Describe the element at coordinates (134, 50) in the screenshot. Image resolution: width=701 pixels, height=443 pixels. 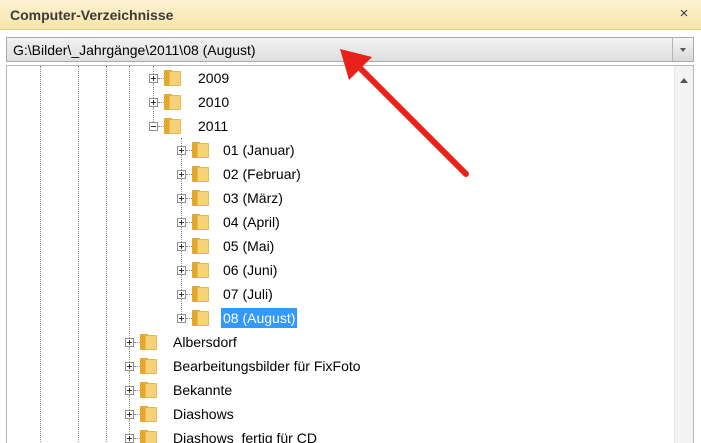
I see `path-text: G:\Bilder\_Jahrgänge\2011\08 (August)` at that location.